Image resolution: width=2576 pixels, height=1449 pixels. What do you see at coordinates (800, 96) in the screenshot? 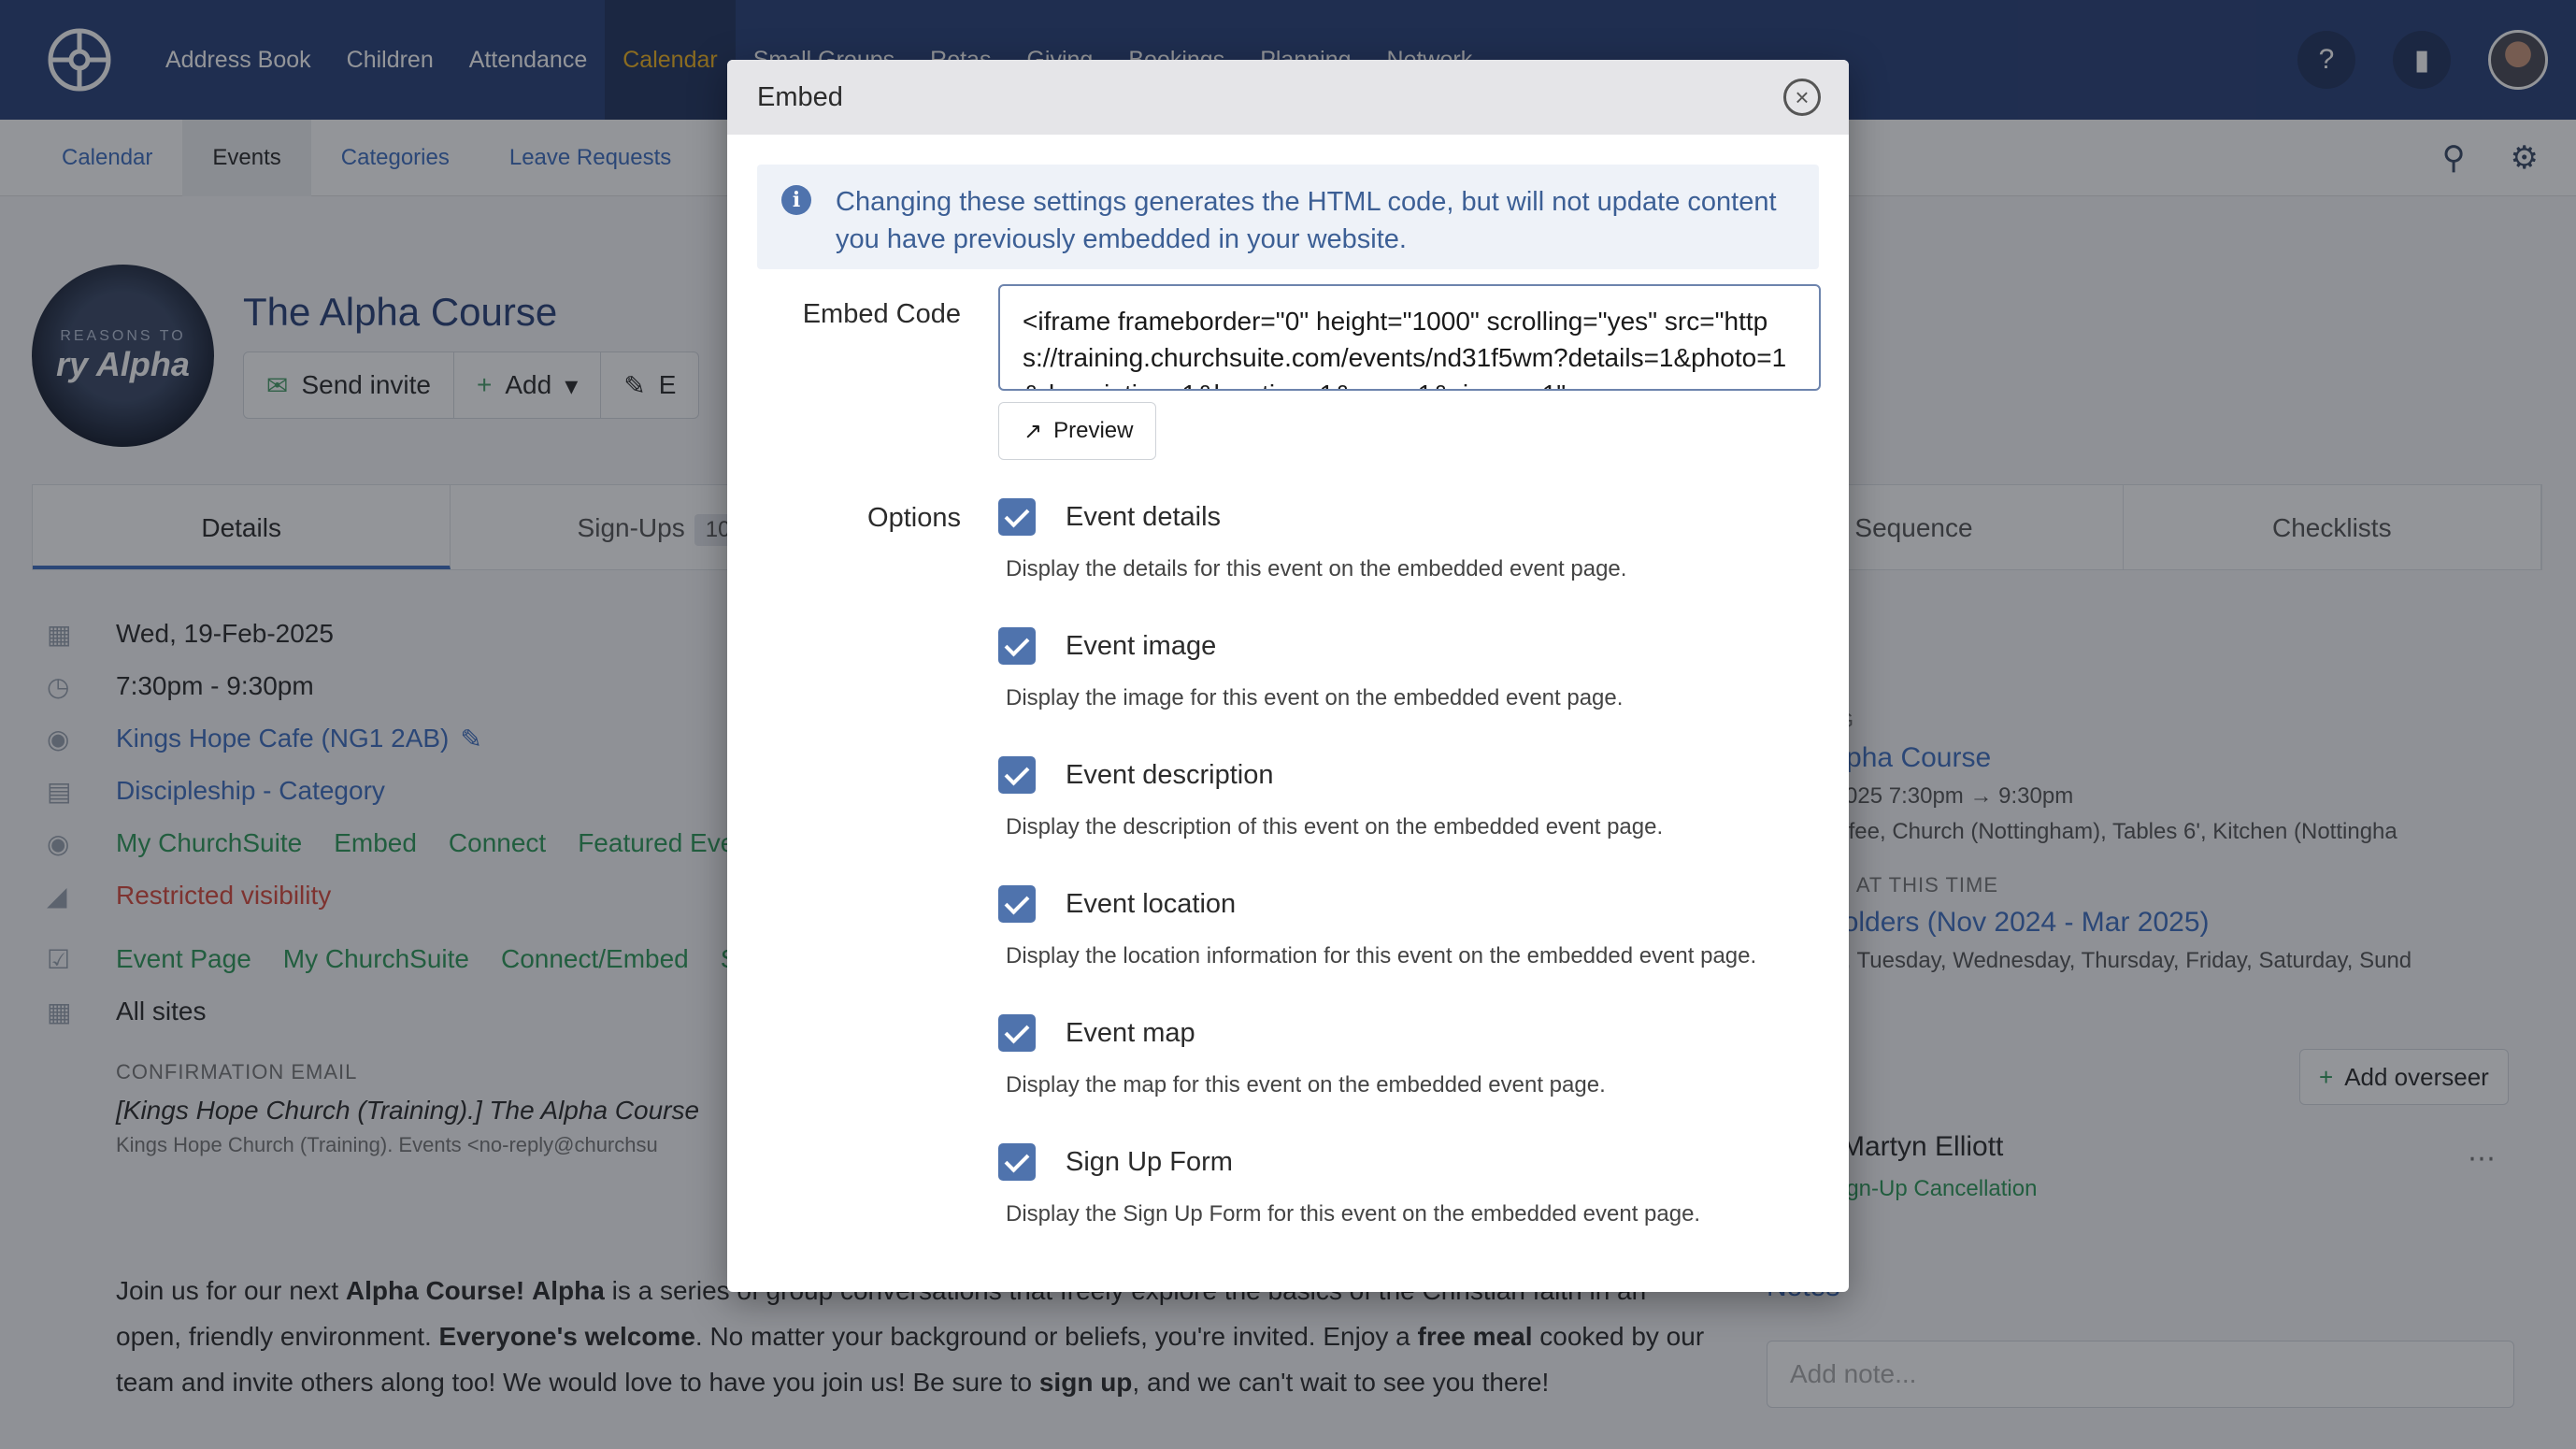
I see `modal-title: Embed` at bounding box center [800, 96].